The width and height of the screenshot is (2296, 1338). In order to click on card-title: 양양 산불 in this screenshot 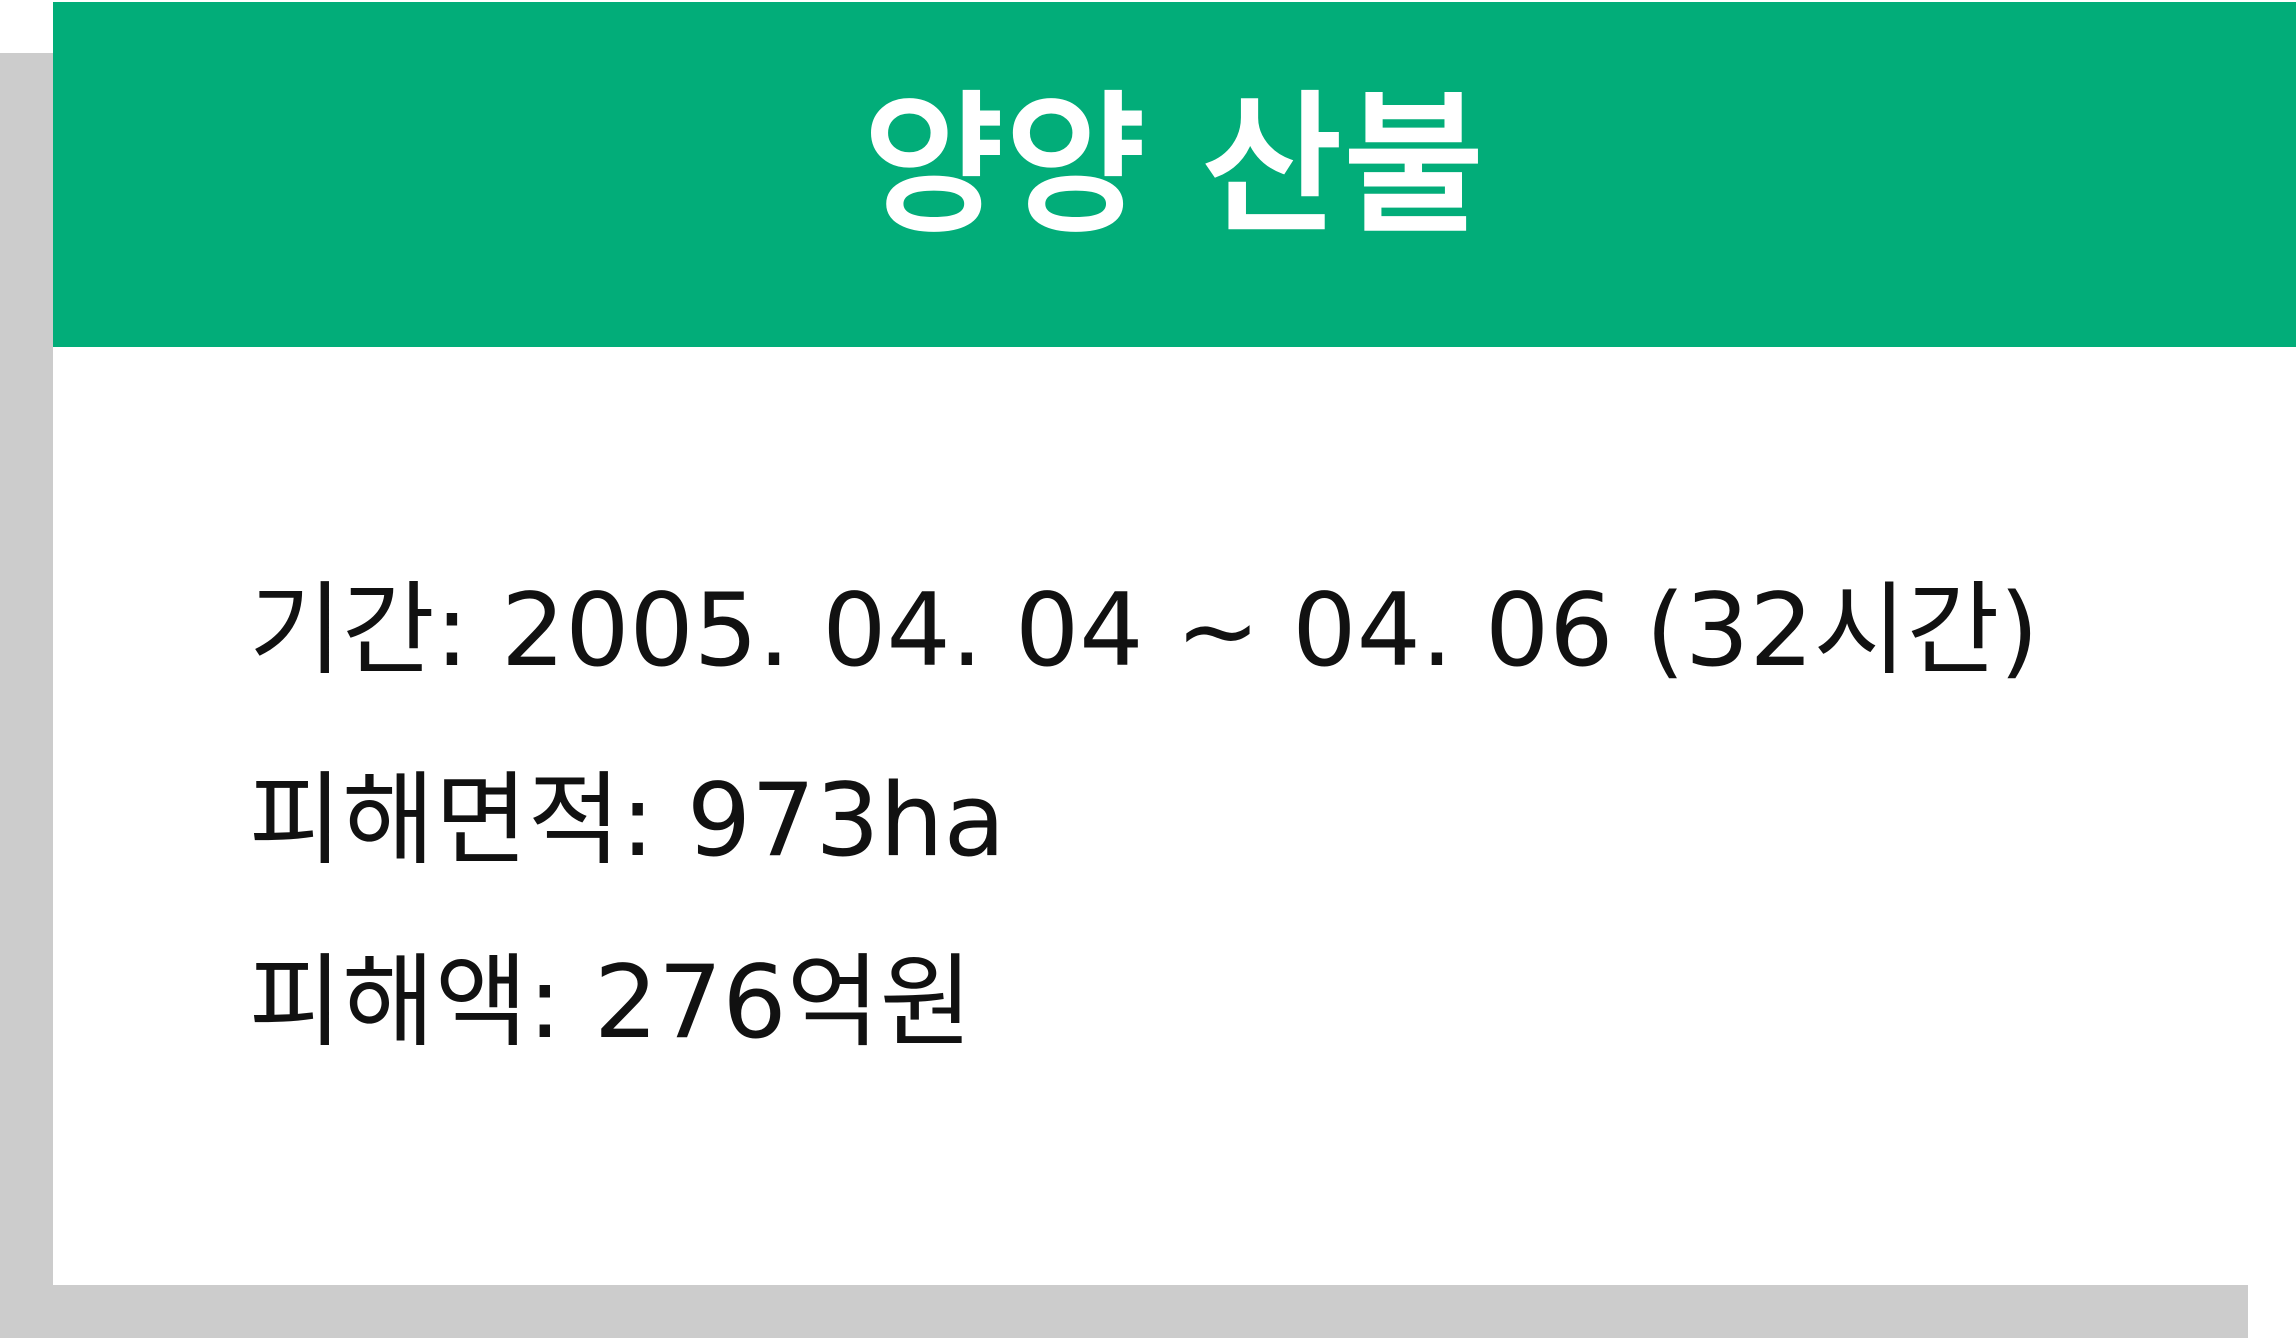, I will do `click(1174, 165)`.